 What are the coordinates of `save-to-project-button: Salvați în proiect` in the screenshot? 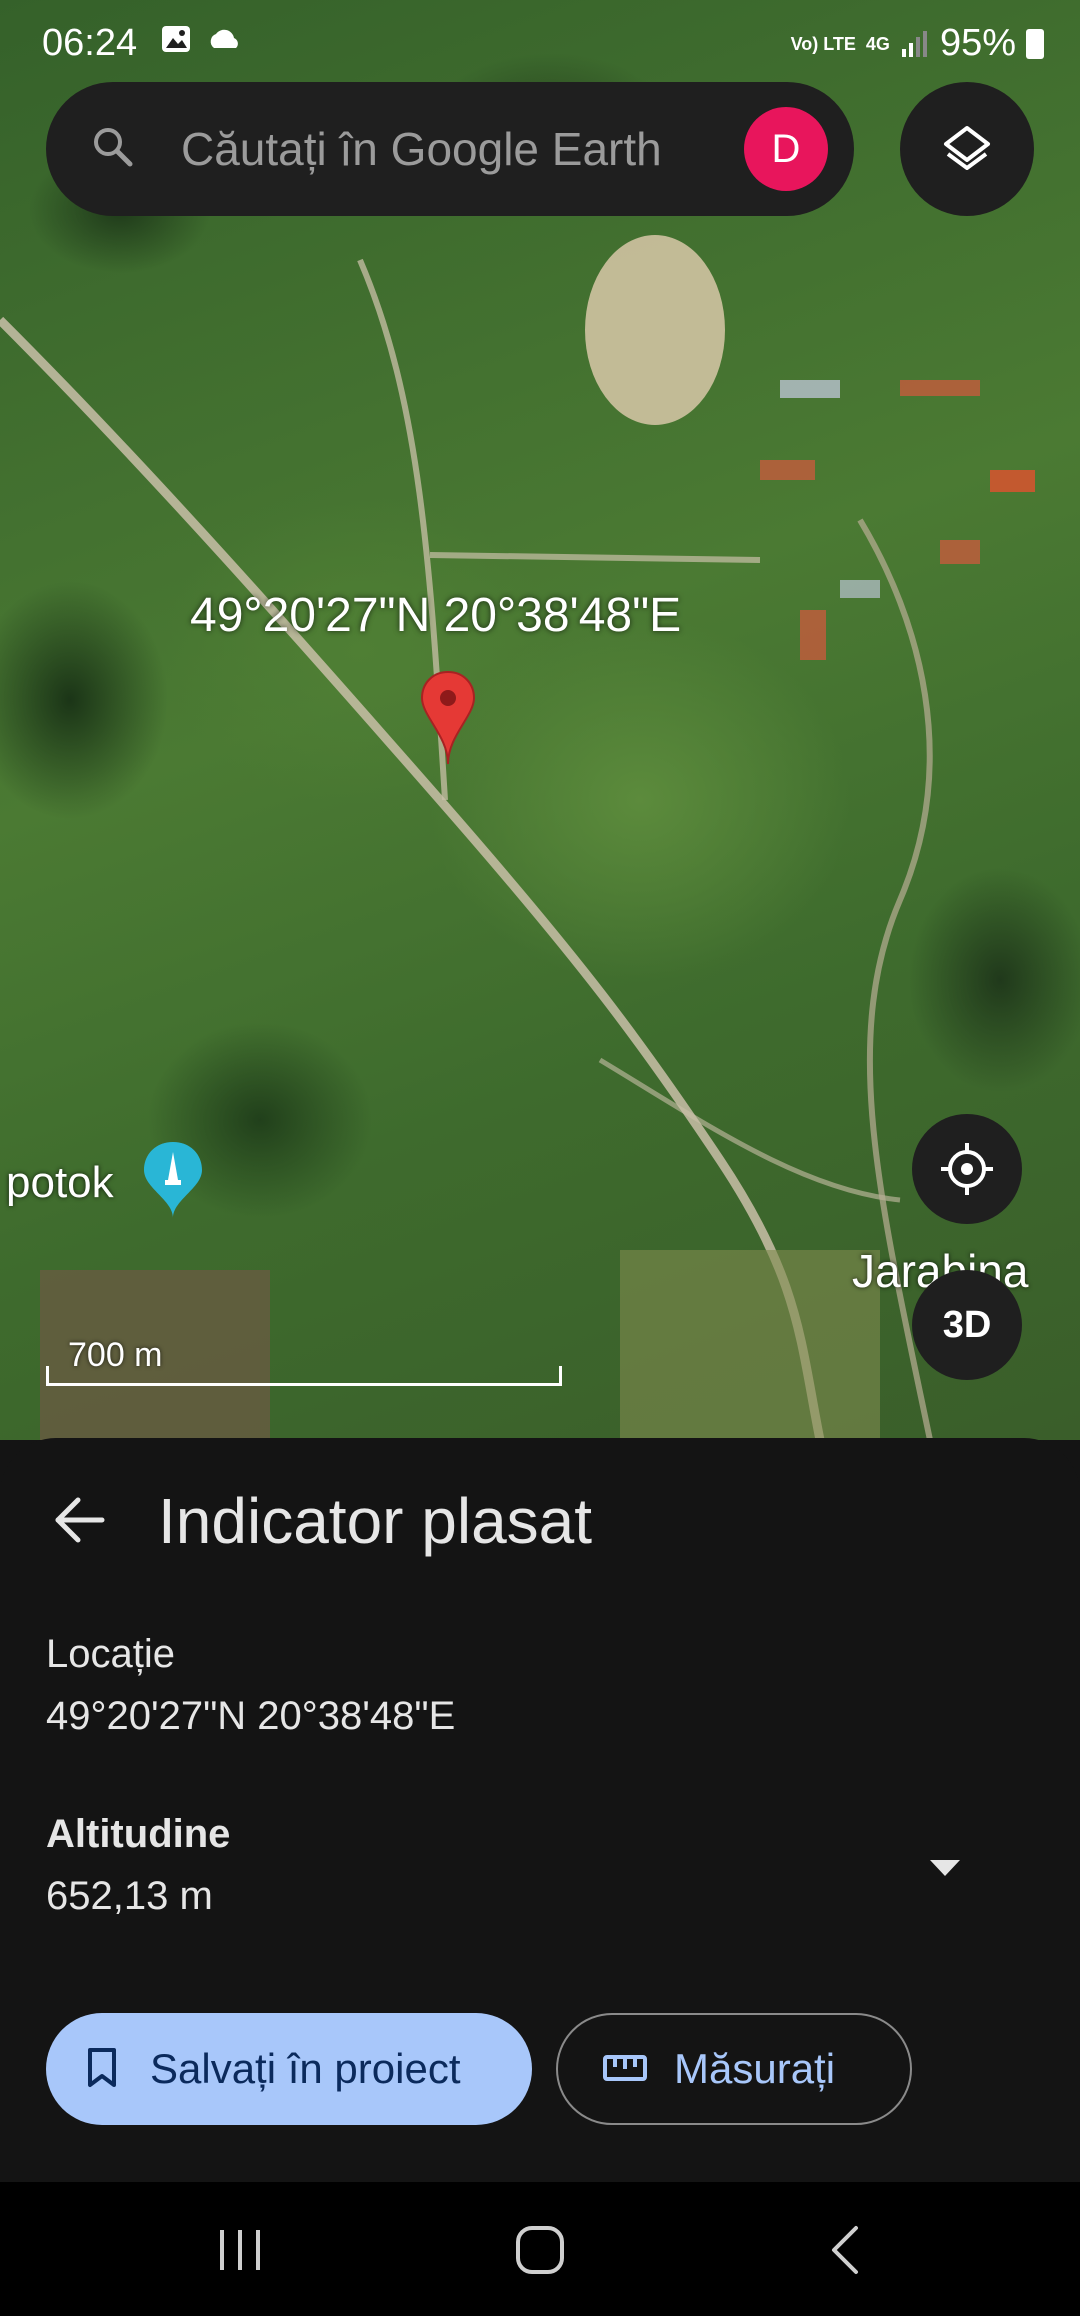 It's located at (289, 2069).